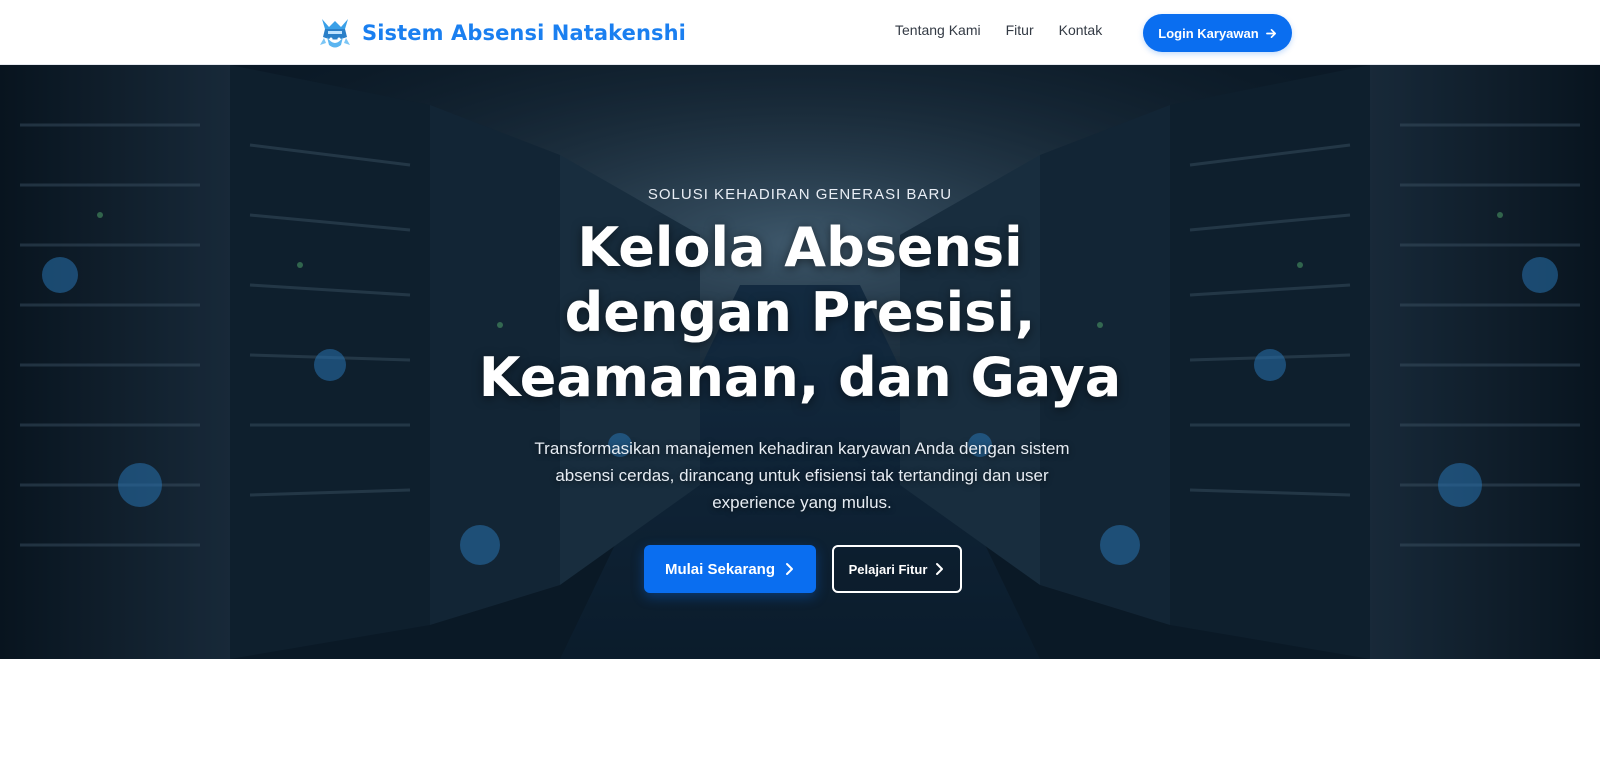 The image size is (1600, 778). What do you see at coordinates (524, 33) in the screenshot?
I see `brand-name: Sistem Absensi Natakenshi` at bounding box center [524, 33].